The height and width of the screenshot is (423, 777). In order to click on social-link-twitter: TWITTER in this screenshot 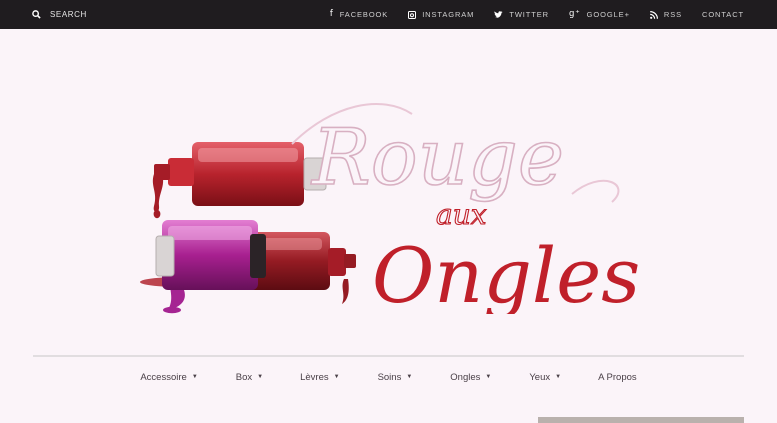, I will do `click(521, 14)`.